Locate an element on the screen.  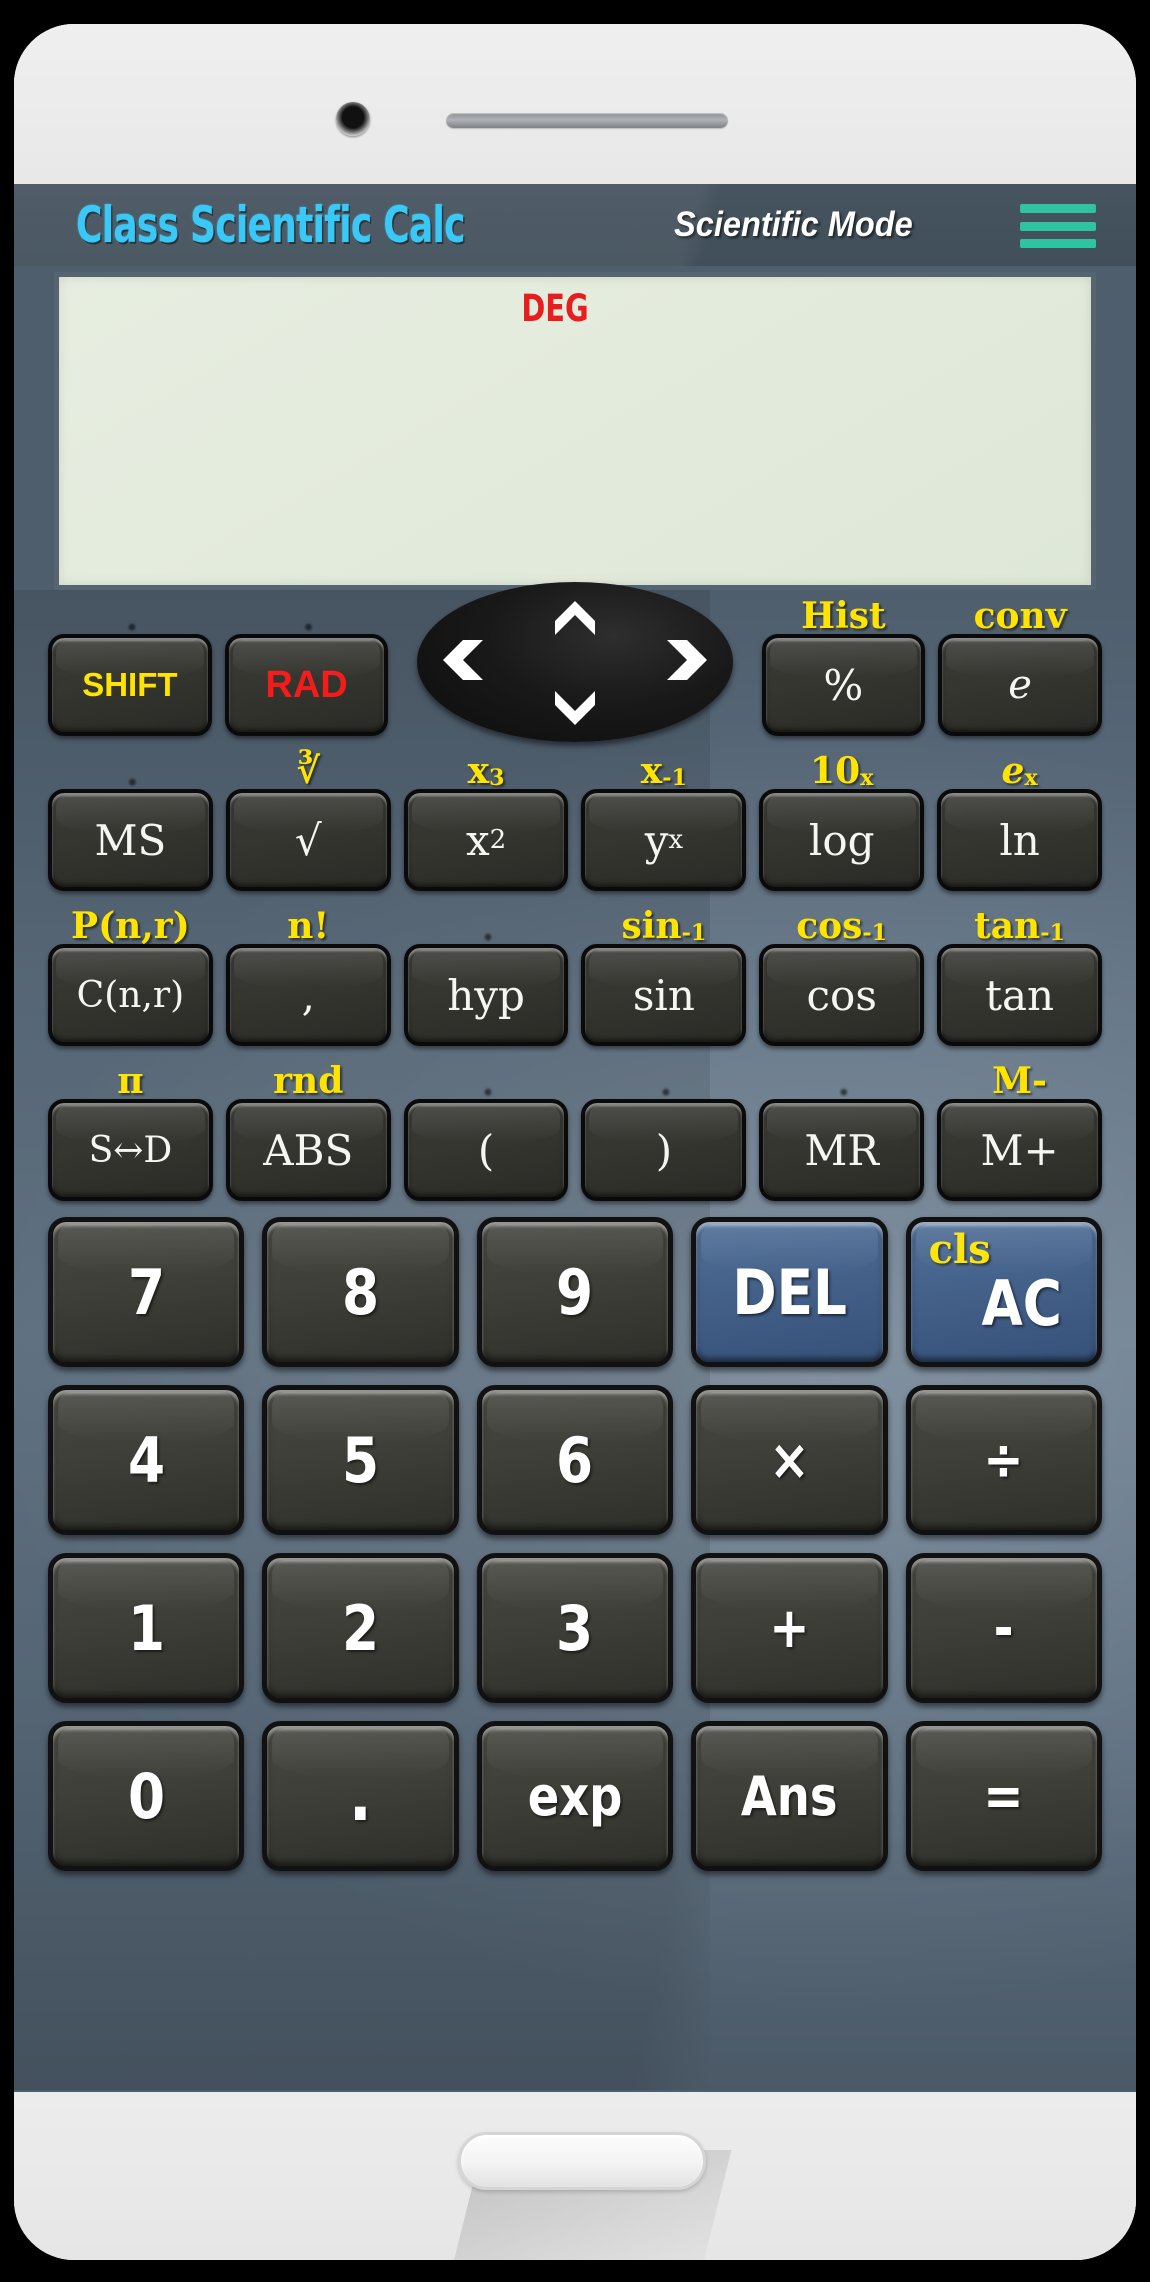
numeric-row: 0. exp Ans = is located at coordinates (575, 1796).